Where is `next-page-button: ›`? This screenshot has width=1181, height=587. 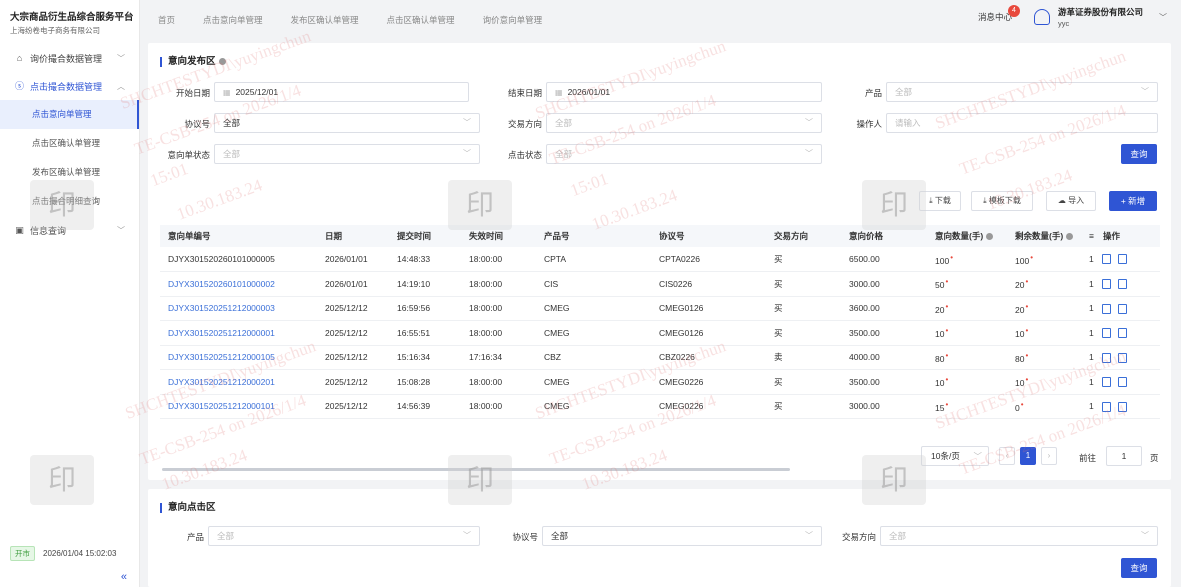
next-page-button: › is located at coordinates (1049, 456).